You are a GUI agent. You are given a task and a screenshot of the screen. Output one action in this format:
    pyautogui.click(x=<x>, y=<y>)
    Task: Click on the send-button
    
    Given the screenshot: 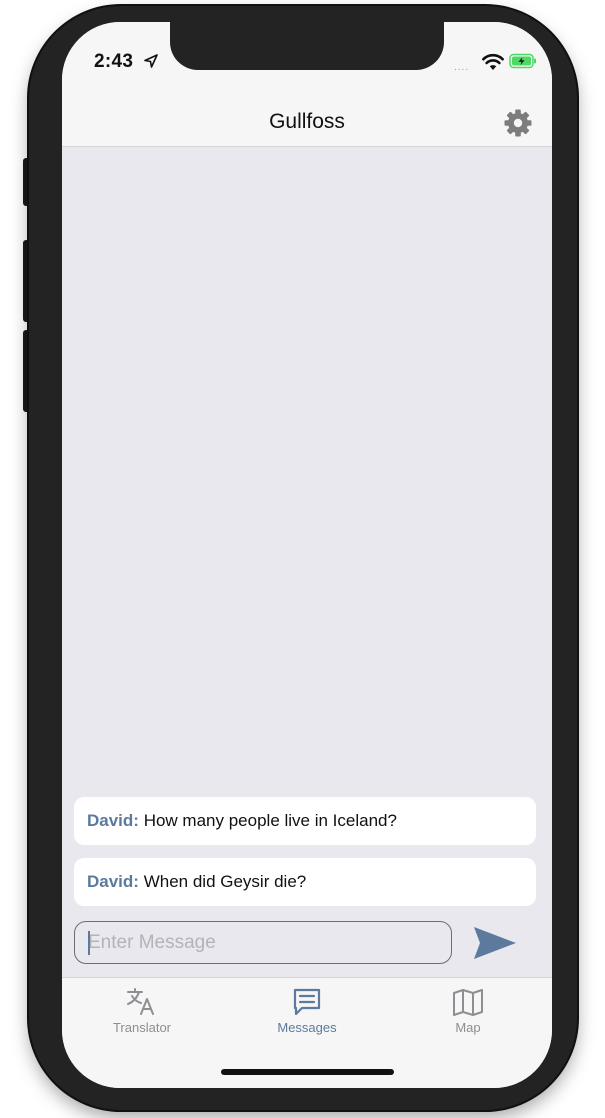 What is the action you would take?
    pyautogui.click(x=495, y=943)
    